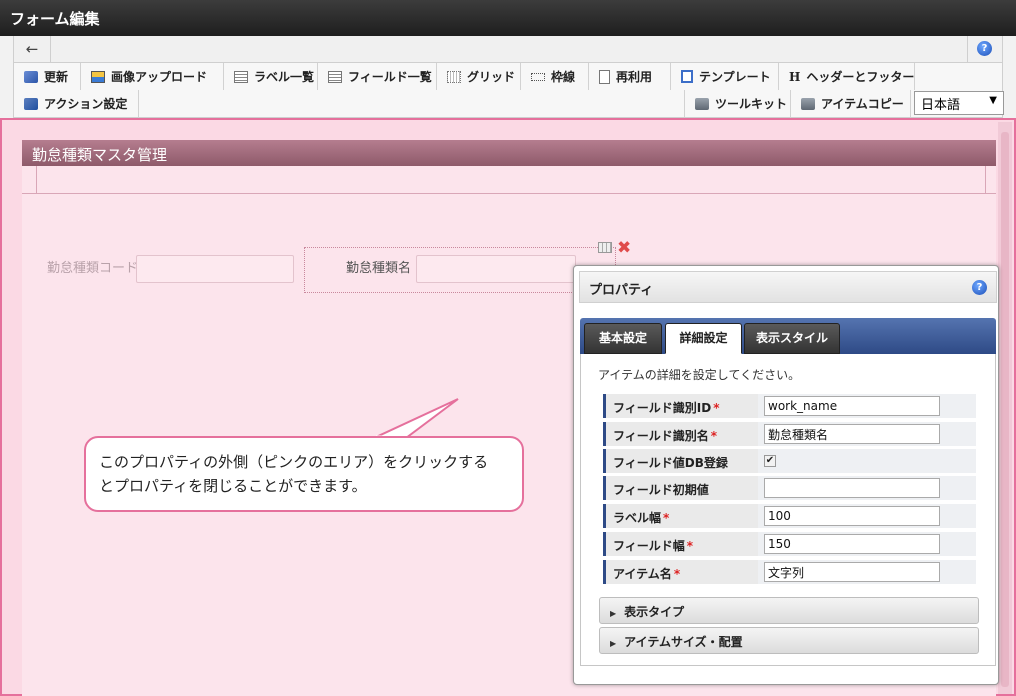  What do you see at coordinates (563, 77) in the screenshot?
I see `frame-label: 枠線` at bounding box center [563, 77].